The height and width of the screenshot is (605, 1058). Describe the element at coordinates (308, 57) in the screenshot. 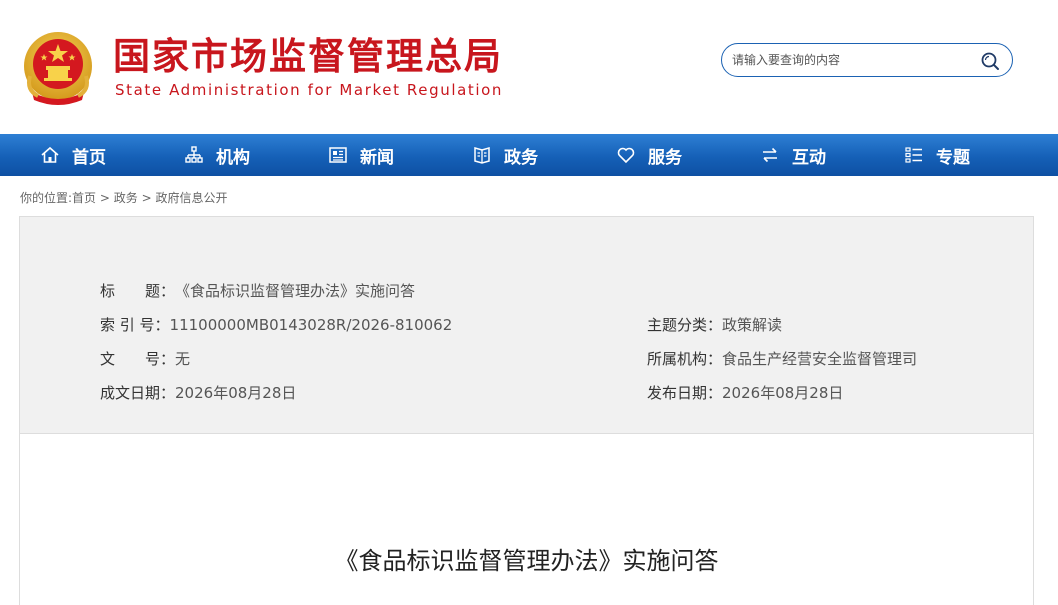

I see `site-title: 国家市场监督管理总局` at that location.